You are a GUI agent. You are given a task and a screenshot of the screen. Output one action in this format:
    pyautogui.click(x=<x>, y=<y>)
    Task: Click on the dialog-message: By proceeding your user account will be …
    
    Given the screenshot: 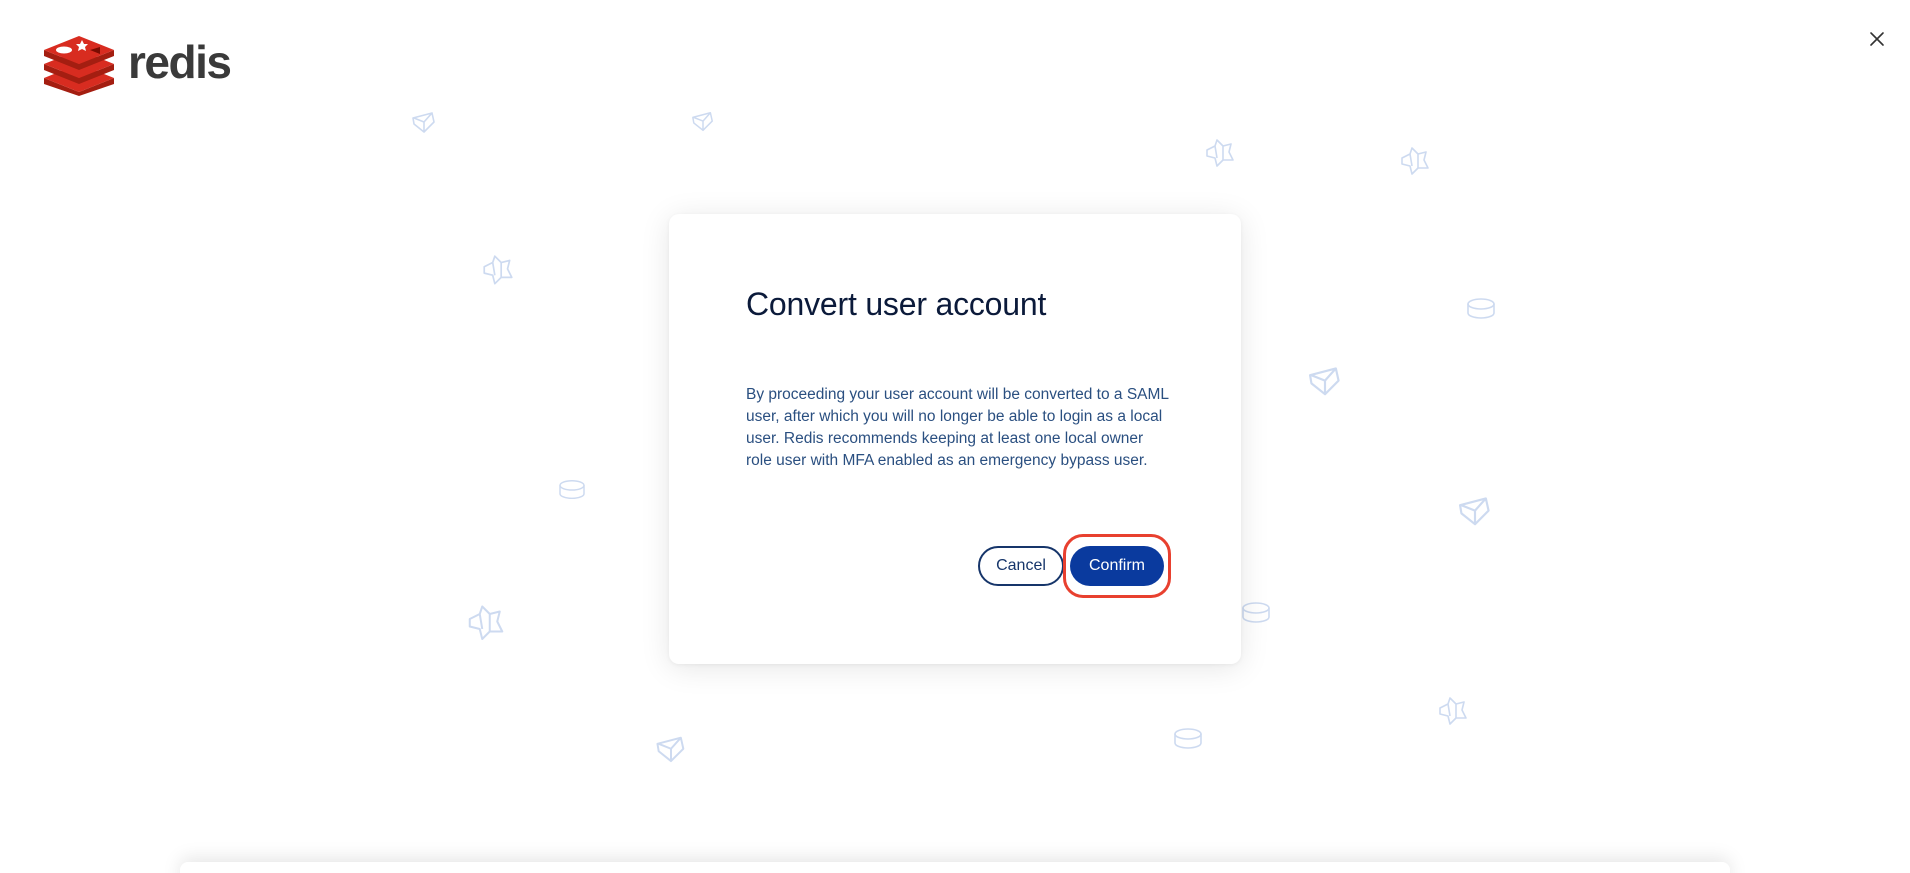 What is the action you would take?
    pyautogui.click(x=957, y=427)
    